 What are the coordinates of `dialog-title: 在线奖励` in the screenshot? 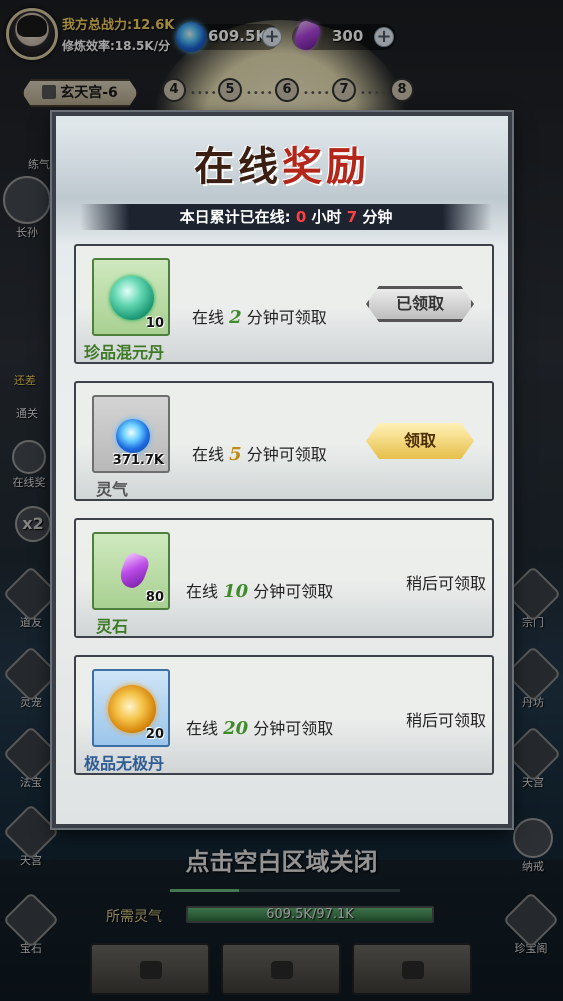 It's located at (282, 166).